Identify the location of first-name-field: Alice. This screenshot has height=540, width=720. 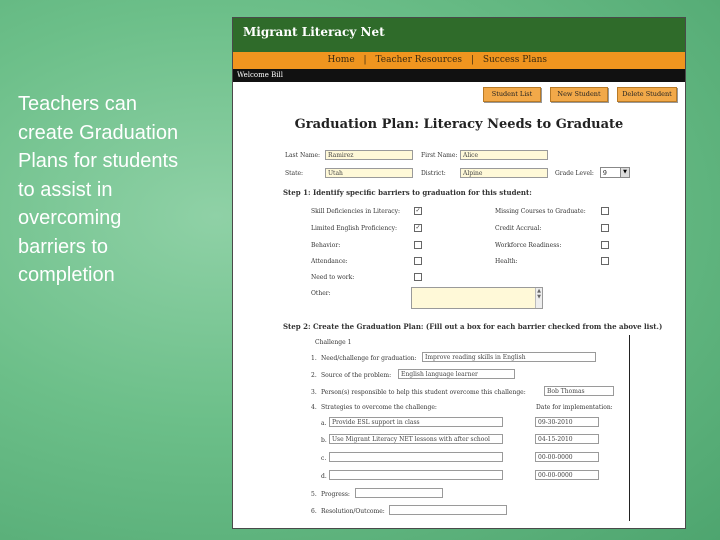
(504, 155).